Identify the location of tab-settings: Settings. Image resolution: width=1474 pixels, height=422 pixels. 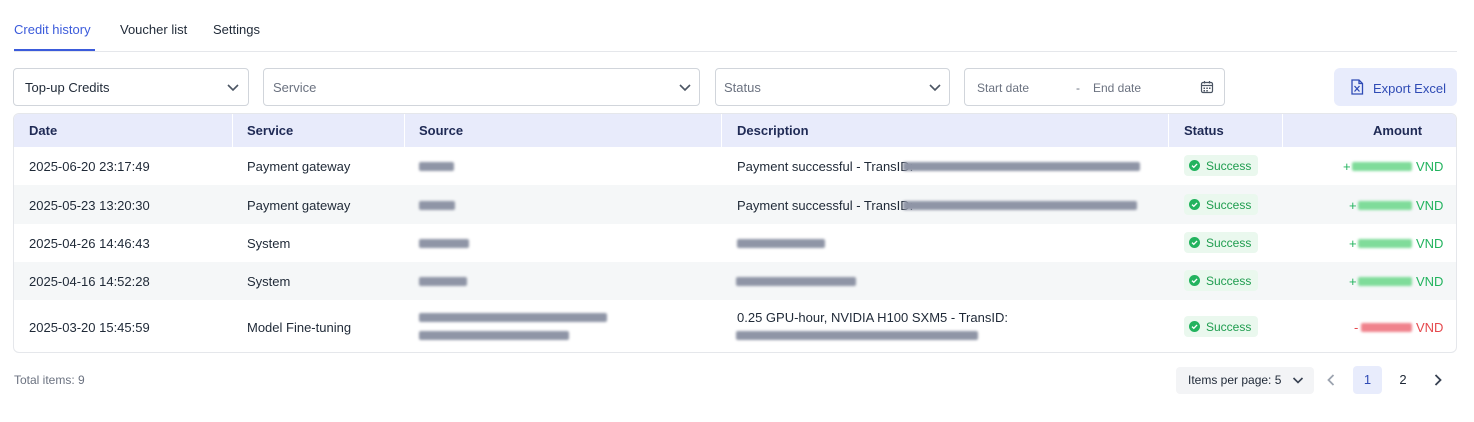
(236, 29).